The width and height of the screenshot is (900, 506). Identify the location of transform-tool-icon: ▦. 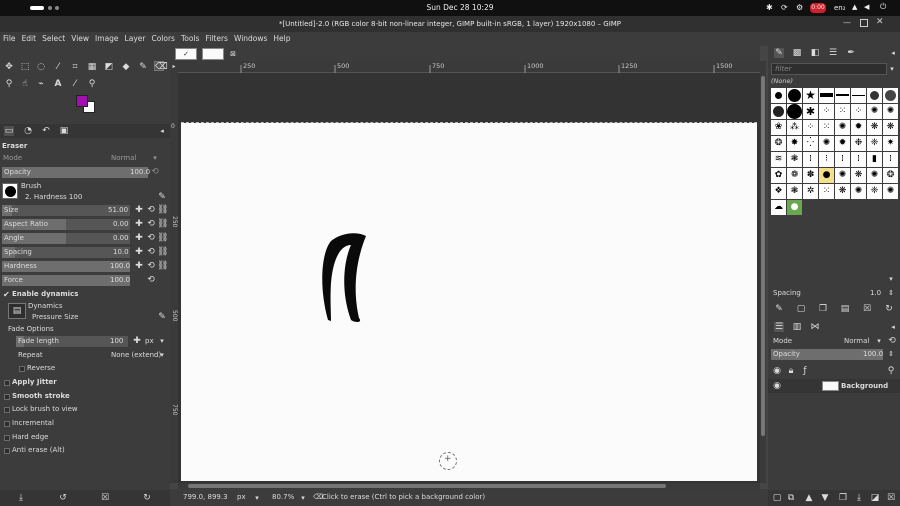
(92, 67).